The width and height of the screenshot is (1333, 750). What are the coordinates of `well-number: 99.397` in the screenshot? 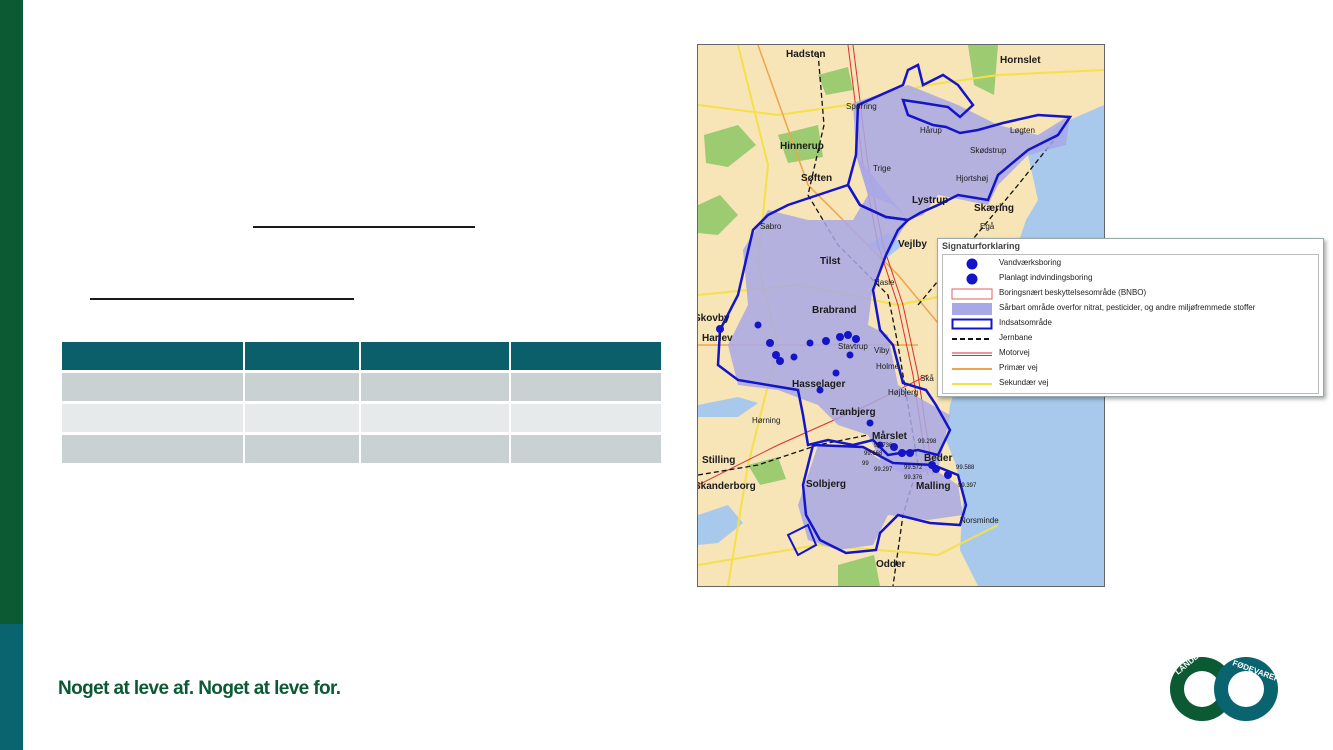 It's located at (967, 486).